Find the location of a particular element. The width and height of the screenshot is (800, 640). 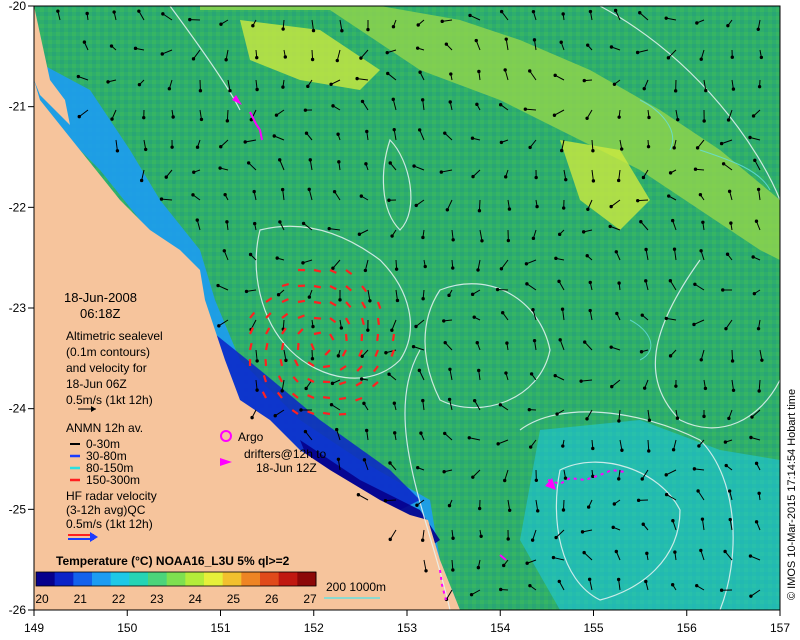

colorbar-tick-label: 26 is located at coordinates (272, 599).